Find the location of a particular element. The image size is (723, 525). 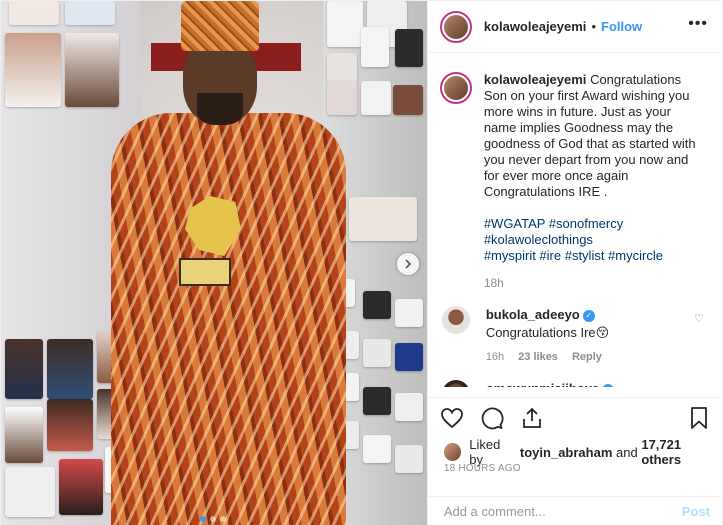

author-username: kolawoleajeyemi is located at coordinates (535, 26).